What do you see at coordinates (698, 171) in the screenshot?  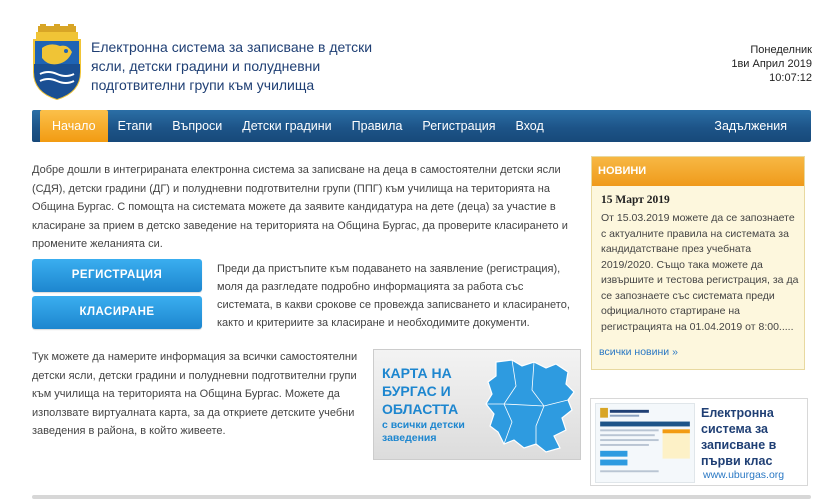 I see `news-header: НОВИНИ` at bounding box center [698, 171].